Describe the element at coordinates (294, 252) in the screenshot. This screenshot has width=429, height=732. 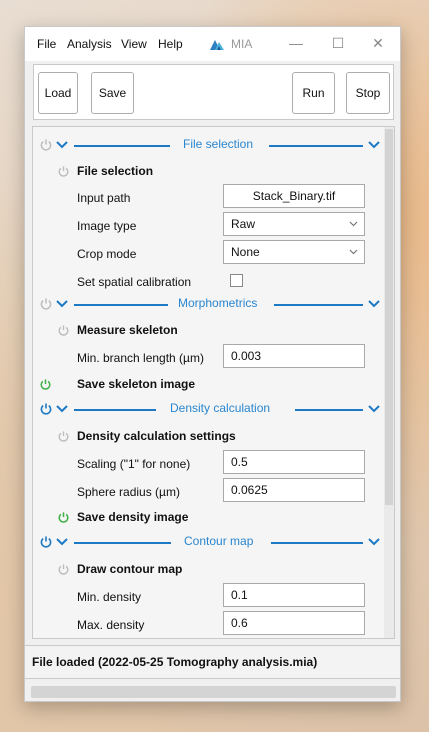
I see `crop-mode-select: None` at that location.